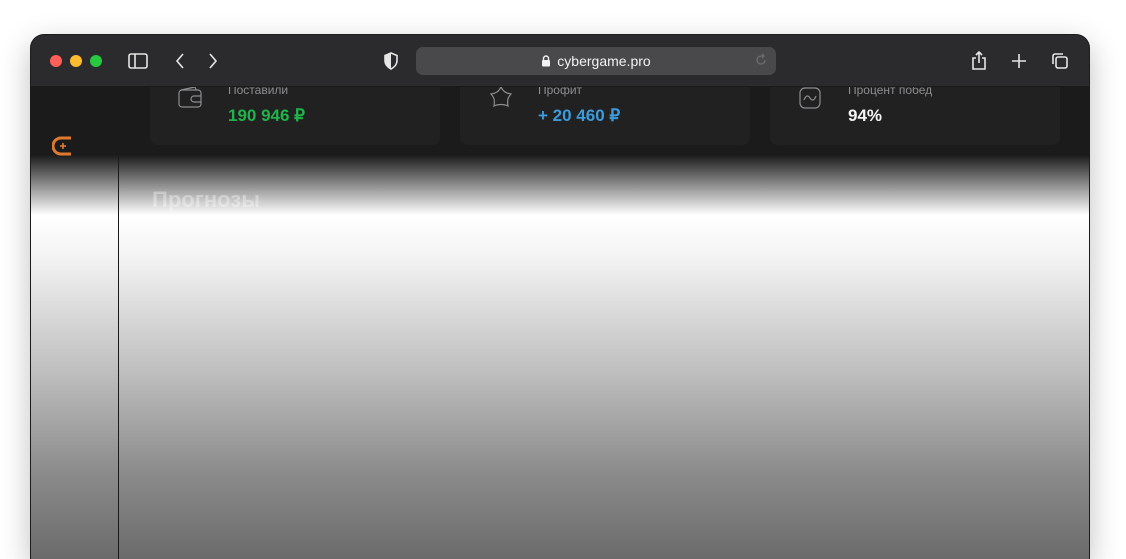 The height and width of the screenshot is (559, 1126). Describe the element at coordinates (180, 61) in the screenshot. I see `chevron-left-icon` at that location.